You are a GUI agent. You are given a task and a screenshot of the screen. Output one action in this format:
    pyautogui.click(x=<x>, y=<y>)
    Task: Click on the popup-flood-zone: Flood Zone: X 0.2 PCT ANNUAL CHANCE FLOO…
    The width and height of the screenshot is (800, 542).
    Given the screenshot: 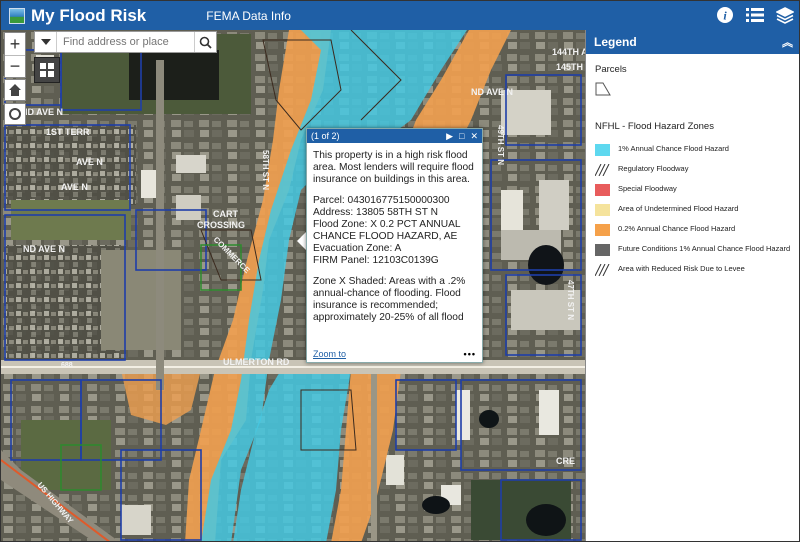 What is the action you would take?
    pyautogui.click(x=387, y=230)
    